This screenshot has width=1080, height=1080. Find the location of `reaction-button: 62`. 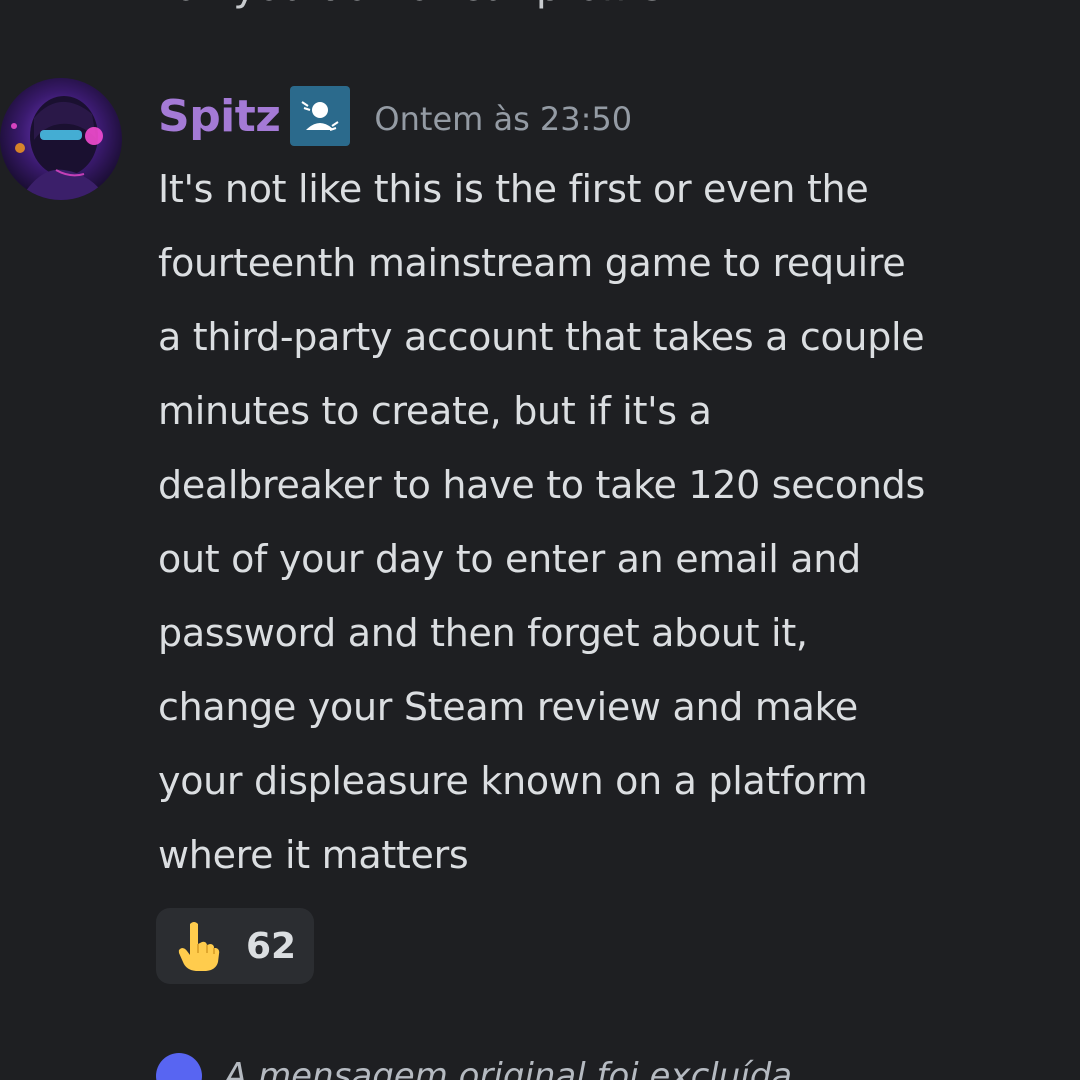

reaction-button: 62 is located at coordinates (235, 946).